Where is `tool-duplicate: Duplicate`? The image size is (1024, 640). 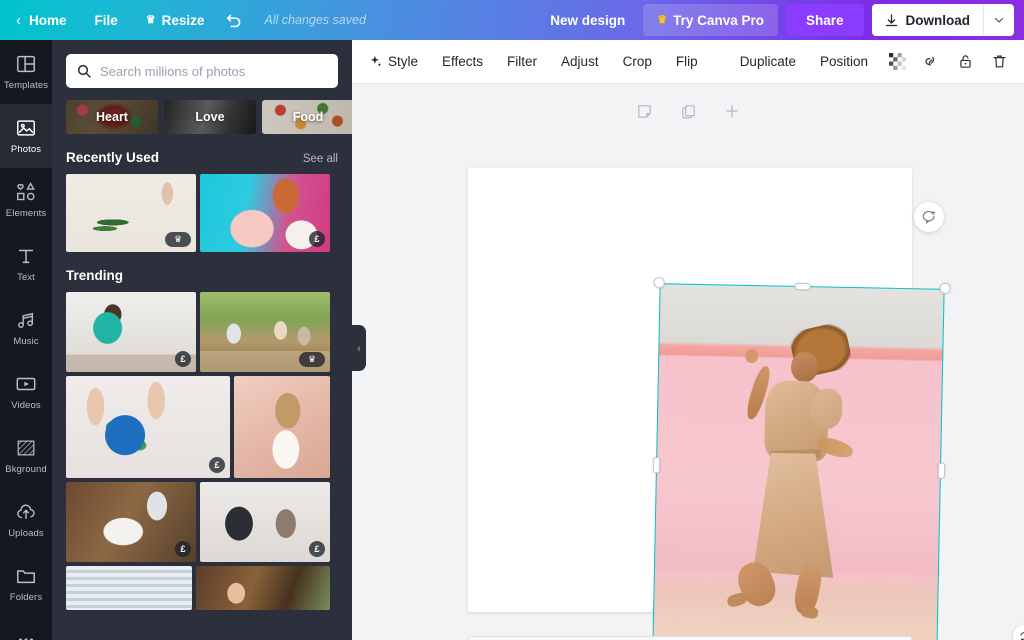
tool-duplicate: Duplicate is located at coordinates (766, 62).